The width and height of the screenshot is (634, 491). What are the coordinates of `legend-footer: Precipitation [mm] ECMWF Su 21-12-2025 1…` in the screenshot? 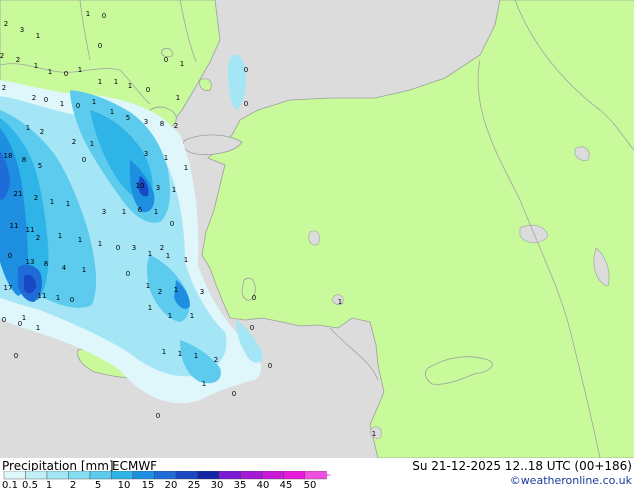 It's located at (317, 474).